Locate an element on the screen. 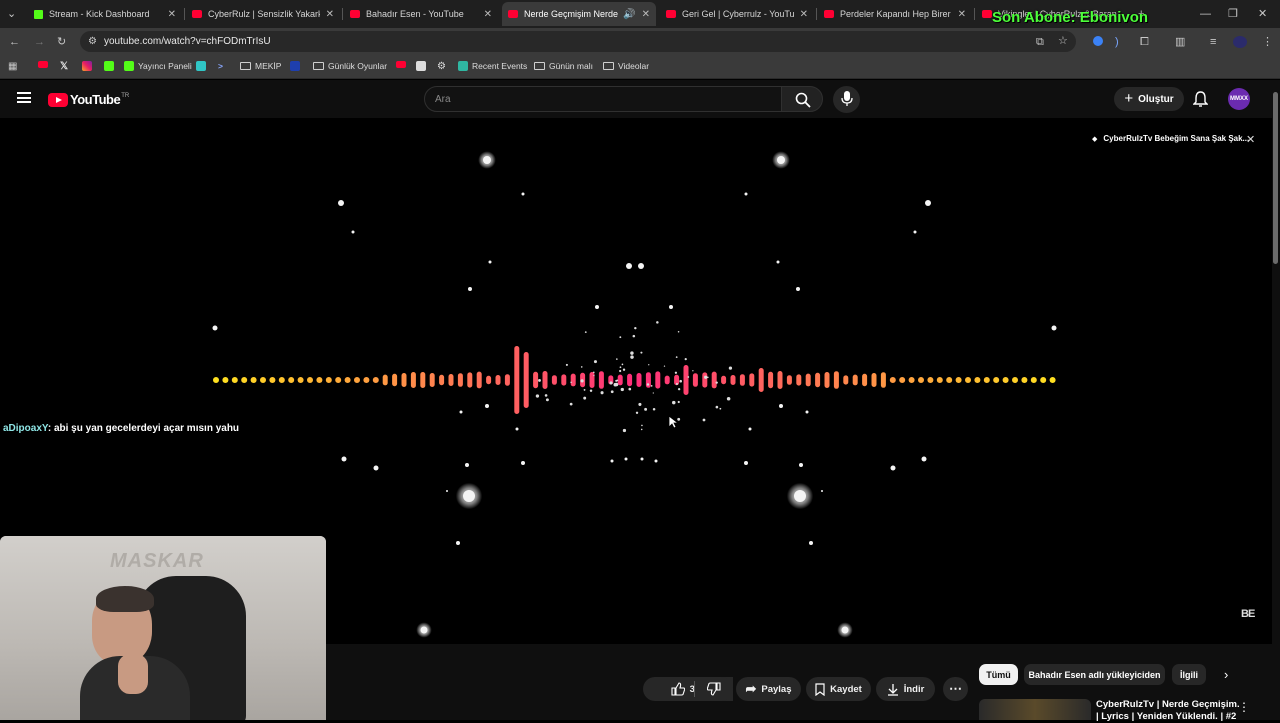 The height and width of the screenshot is (723, 1280). bookmark-image is located at coordinates (423, 66).